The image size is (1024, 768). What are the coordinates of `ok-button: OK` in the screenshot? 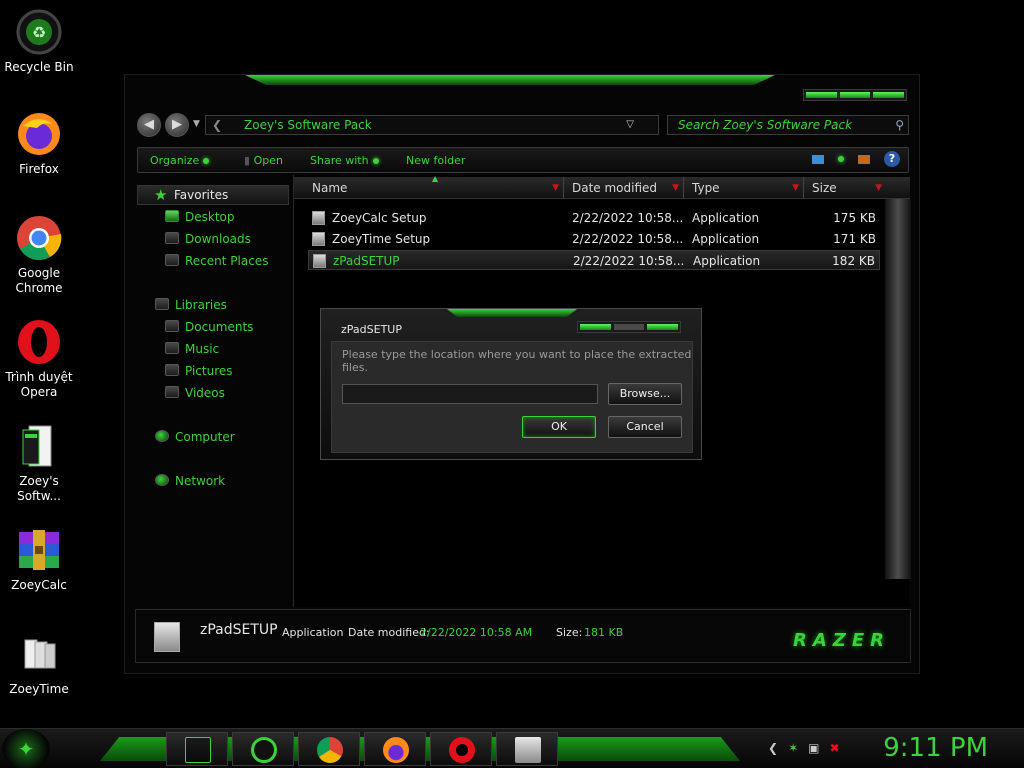 It's located at (559, 427).